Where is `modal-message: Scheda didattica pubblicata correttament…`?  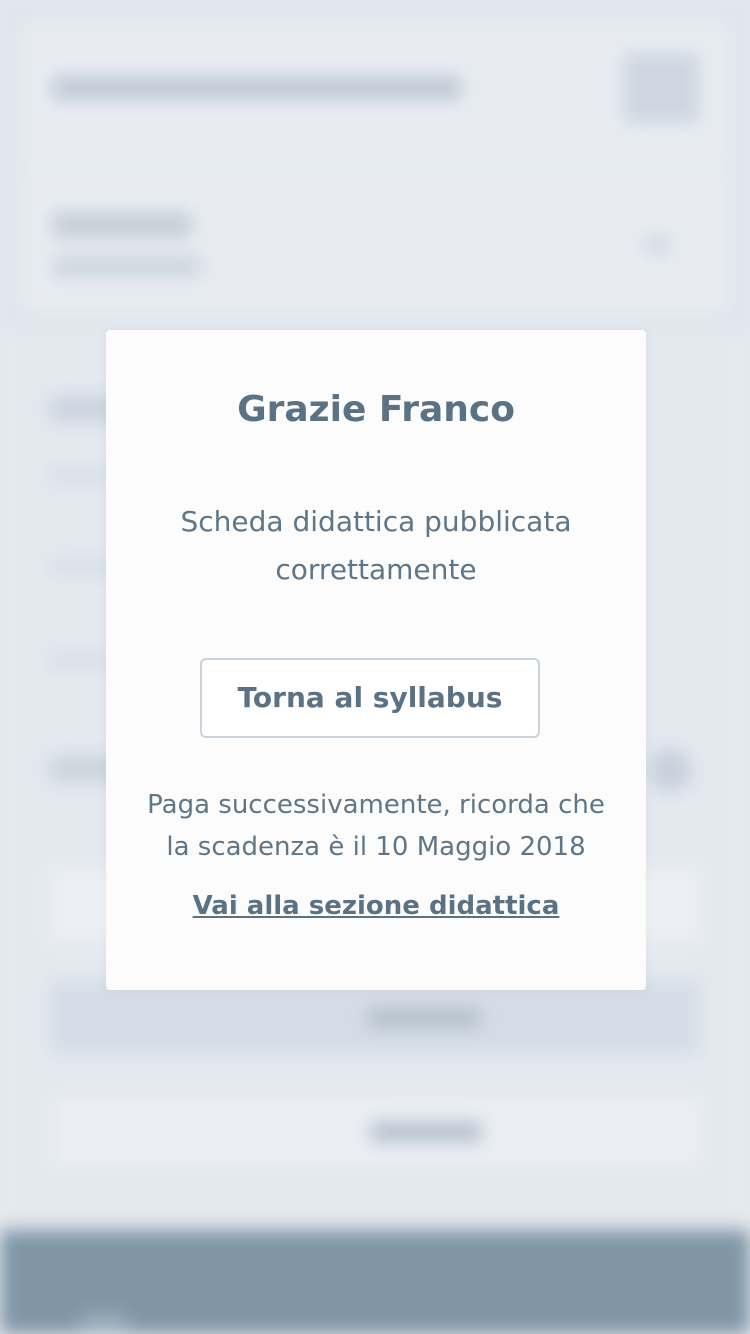
modal-message: Scheda didattica pubblicata correttament… is located at coordinates (376, 545).